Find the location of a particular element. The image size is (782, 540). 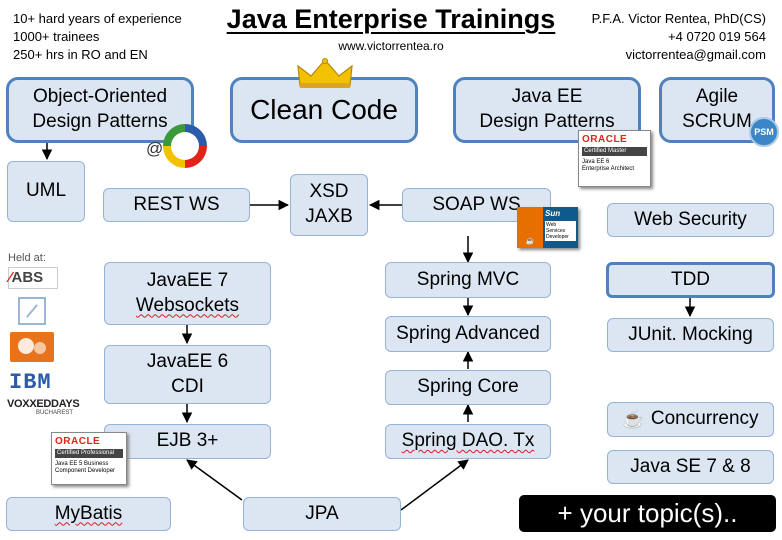

javaee7-line2: Websockets is located at coordinates (187, 305).